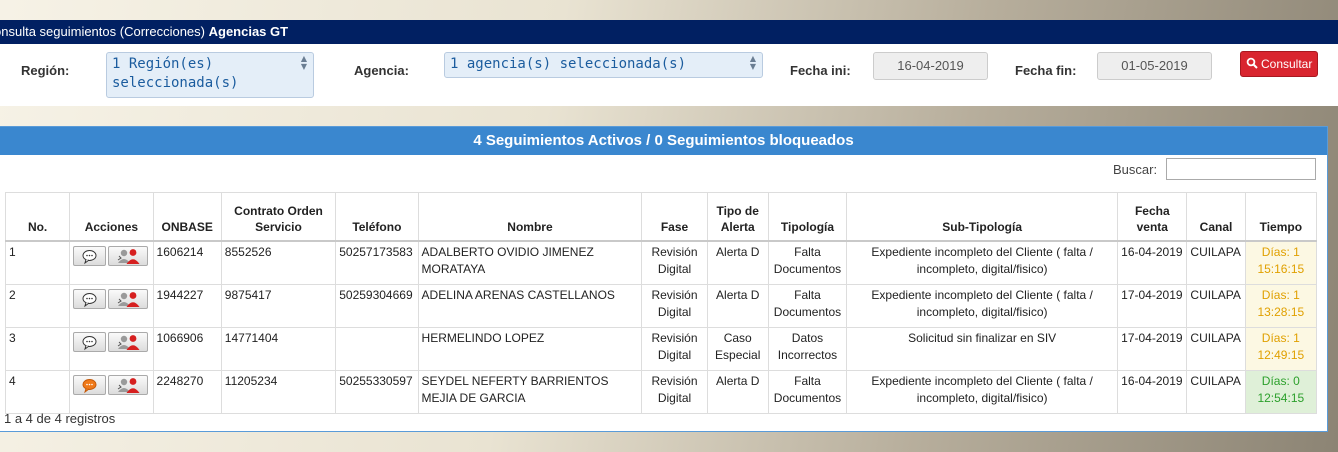 The width and height of the screenshot is (1338, 452). I want to click on col-header: Tipo de Alerta, so click(737, 217).